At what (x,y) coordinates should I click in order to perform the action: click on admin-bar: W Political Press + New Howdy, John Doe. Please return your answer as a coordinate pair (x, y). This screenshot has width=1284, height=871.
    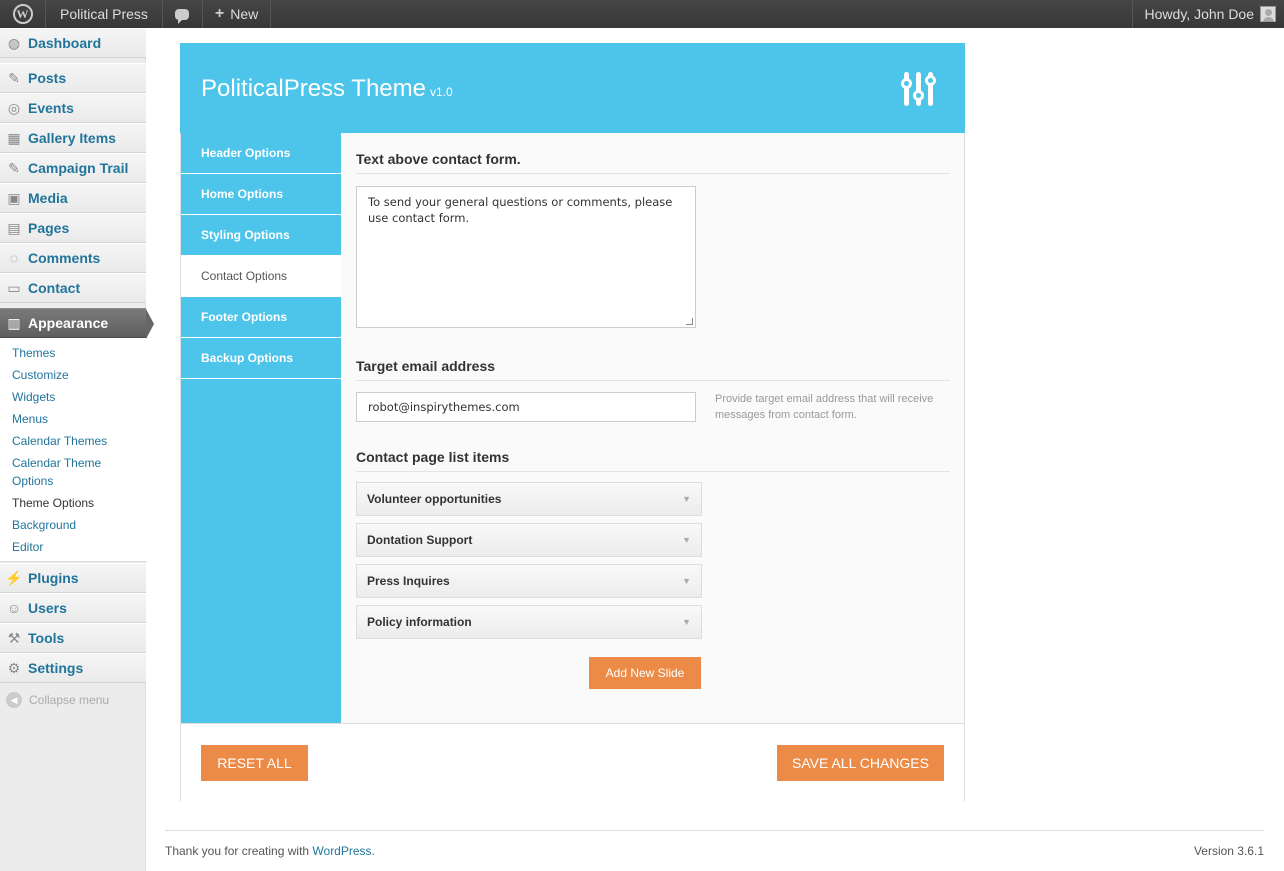
    Looking at the image, I should click on (642, 14).